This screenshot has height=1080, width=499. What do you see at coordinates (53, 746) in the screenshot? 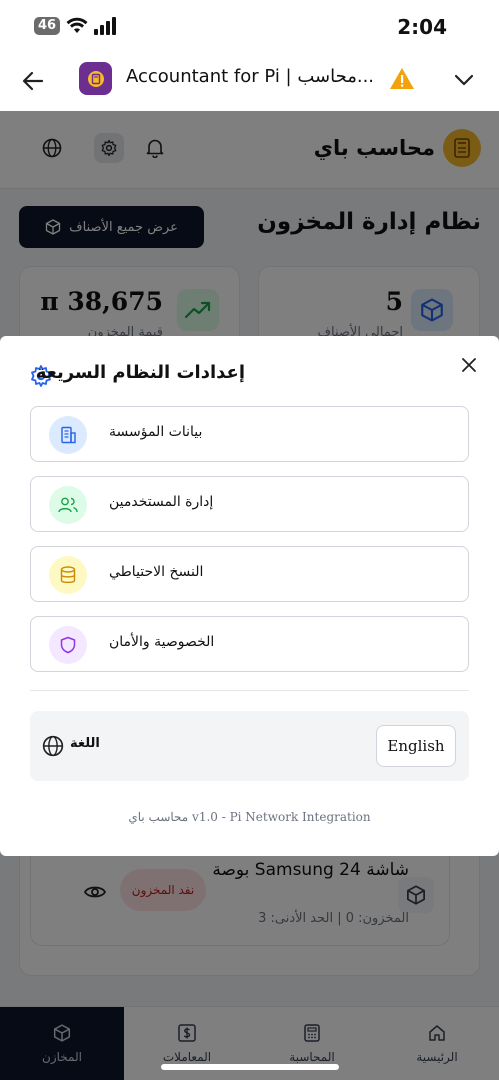
I see `globe-icon` at bounding box center [53, 746].